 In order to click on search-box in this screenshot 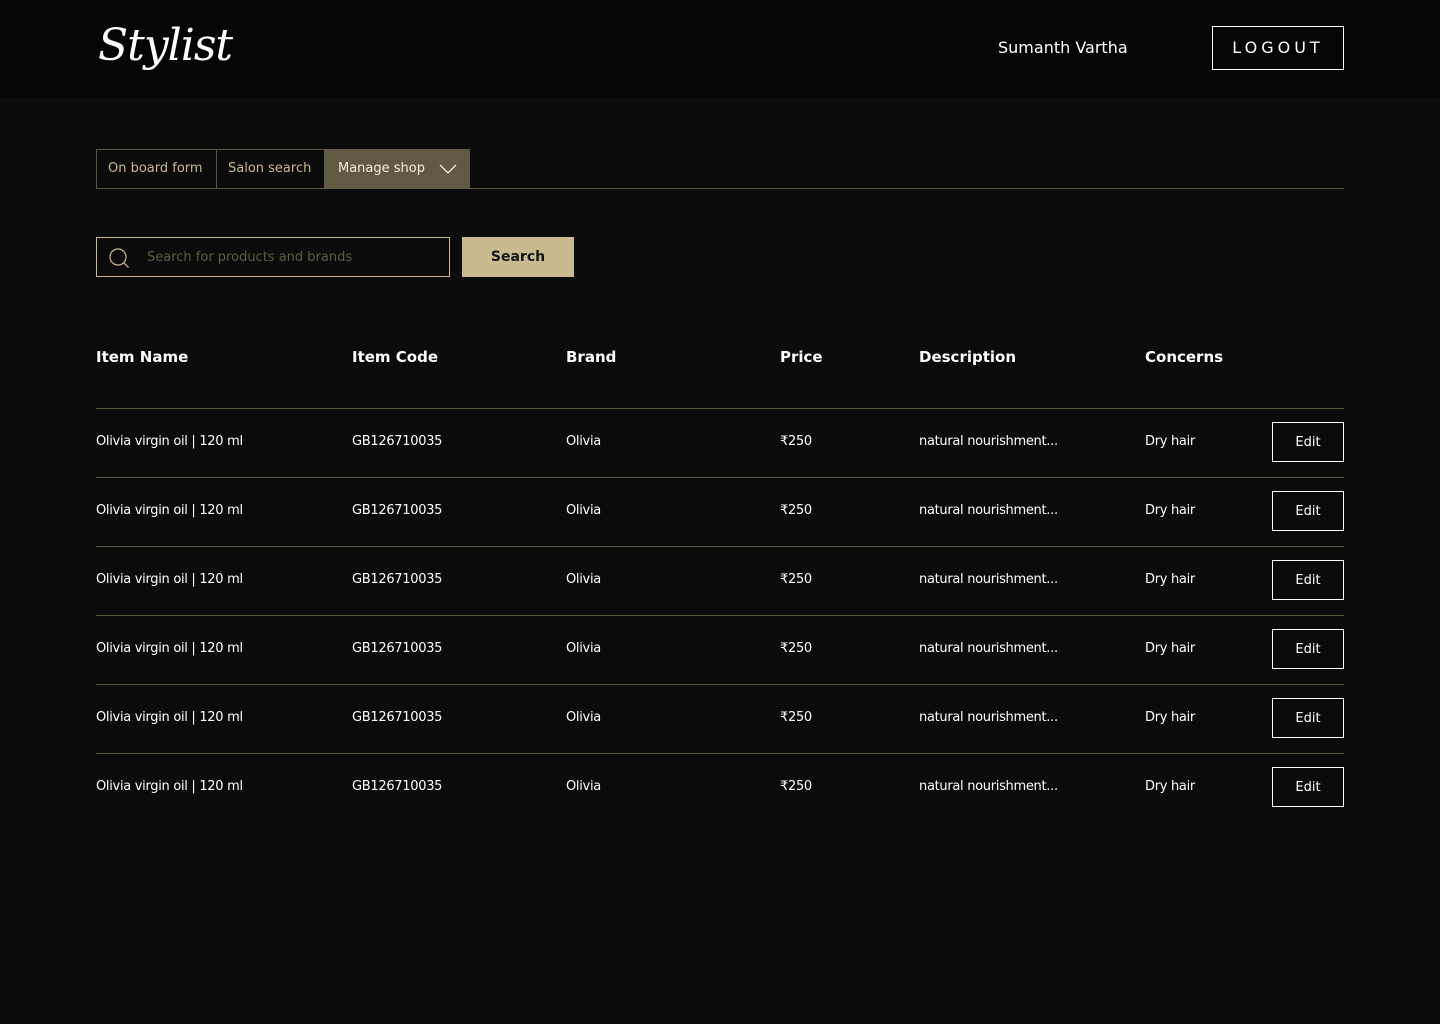, I will do `click(273, 257)`.